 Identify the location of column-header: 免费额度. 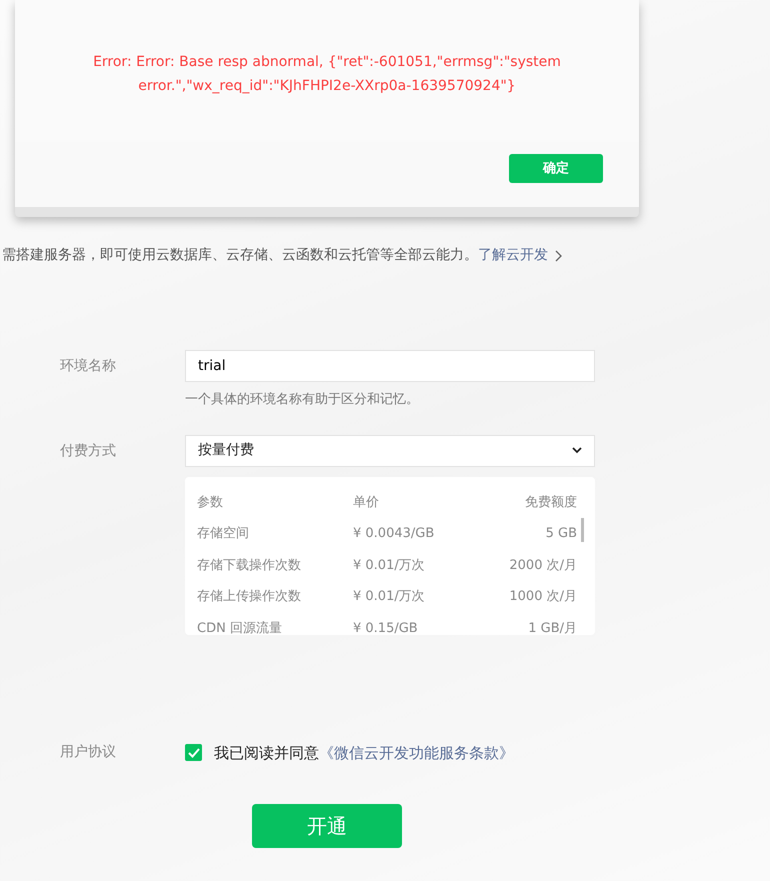
(551, 503).